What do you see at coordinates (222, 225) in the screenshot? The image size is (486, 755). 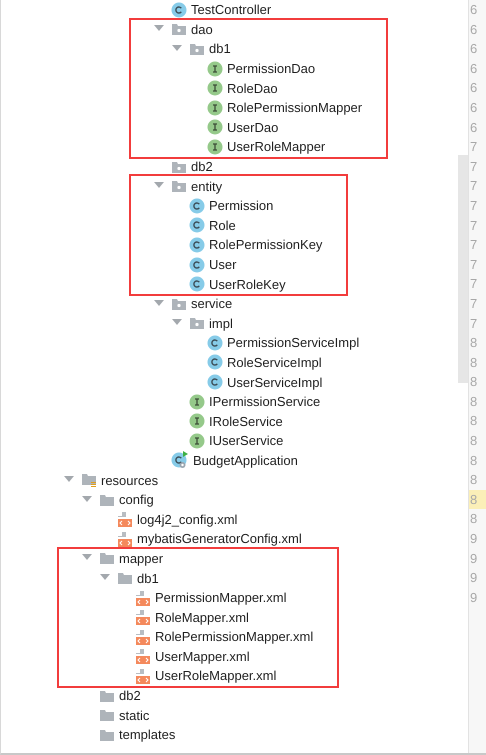 I see `tree-item-label: Role` at bounding box center [222, 225].